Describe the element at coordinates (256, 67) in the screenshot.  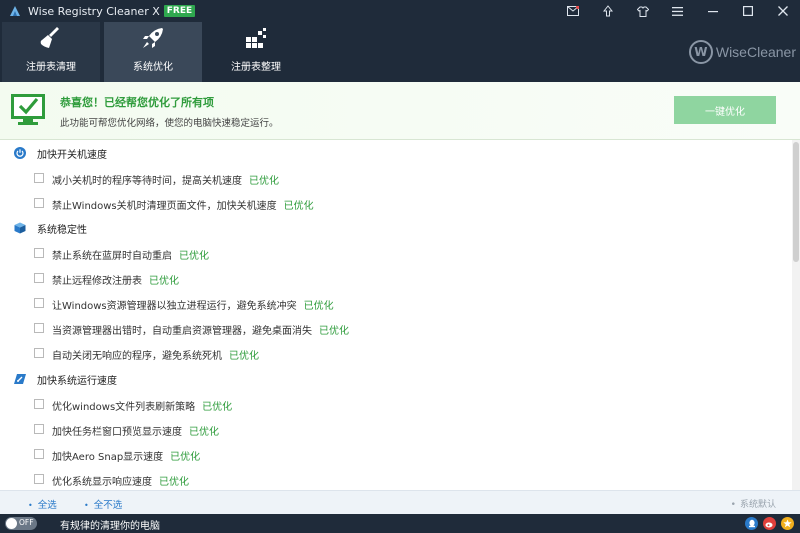
I see `tab-registry-defrag-label: 注册表整理` at that location.